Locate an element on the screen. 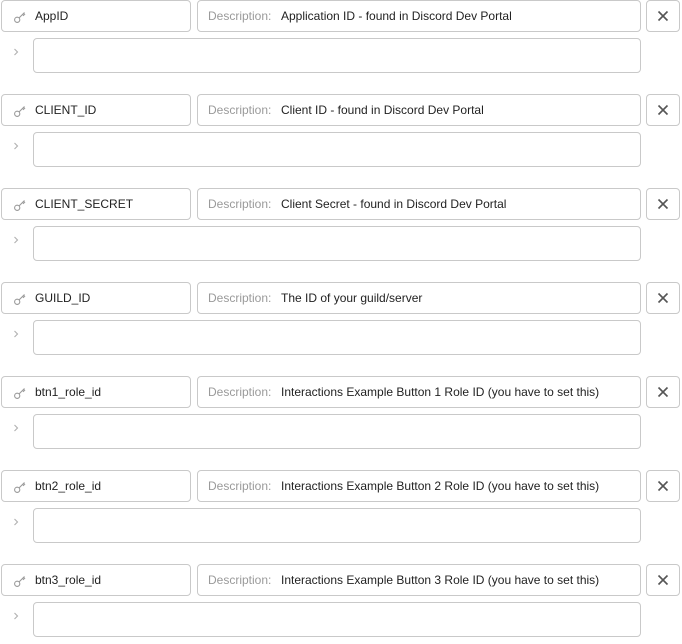 The width and height of the screenshot is (682, 644). secret-key-text: CLIENT_ID is located at coordinates (66, 110).